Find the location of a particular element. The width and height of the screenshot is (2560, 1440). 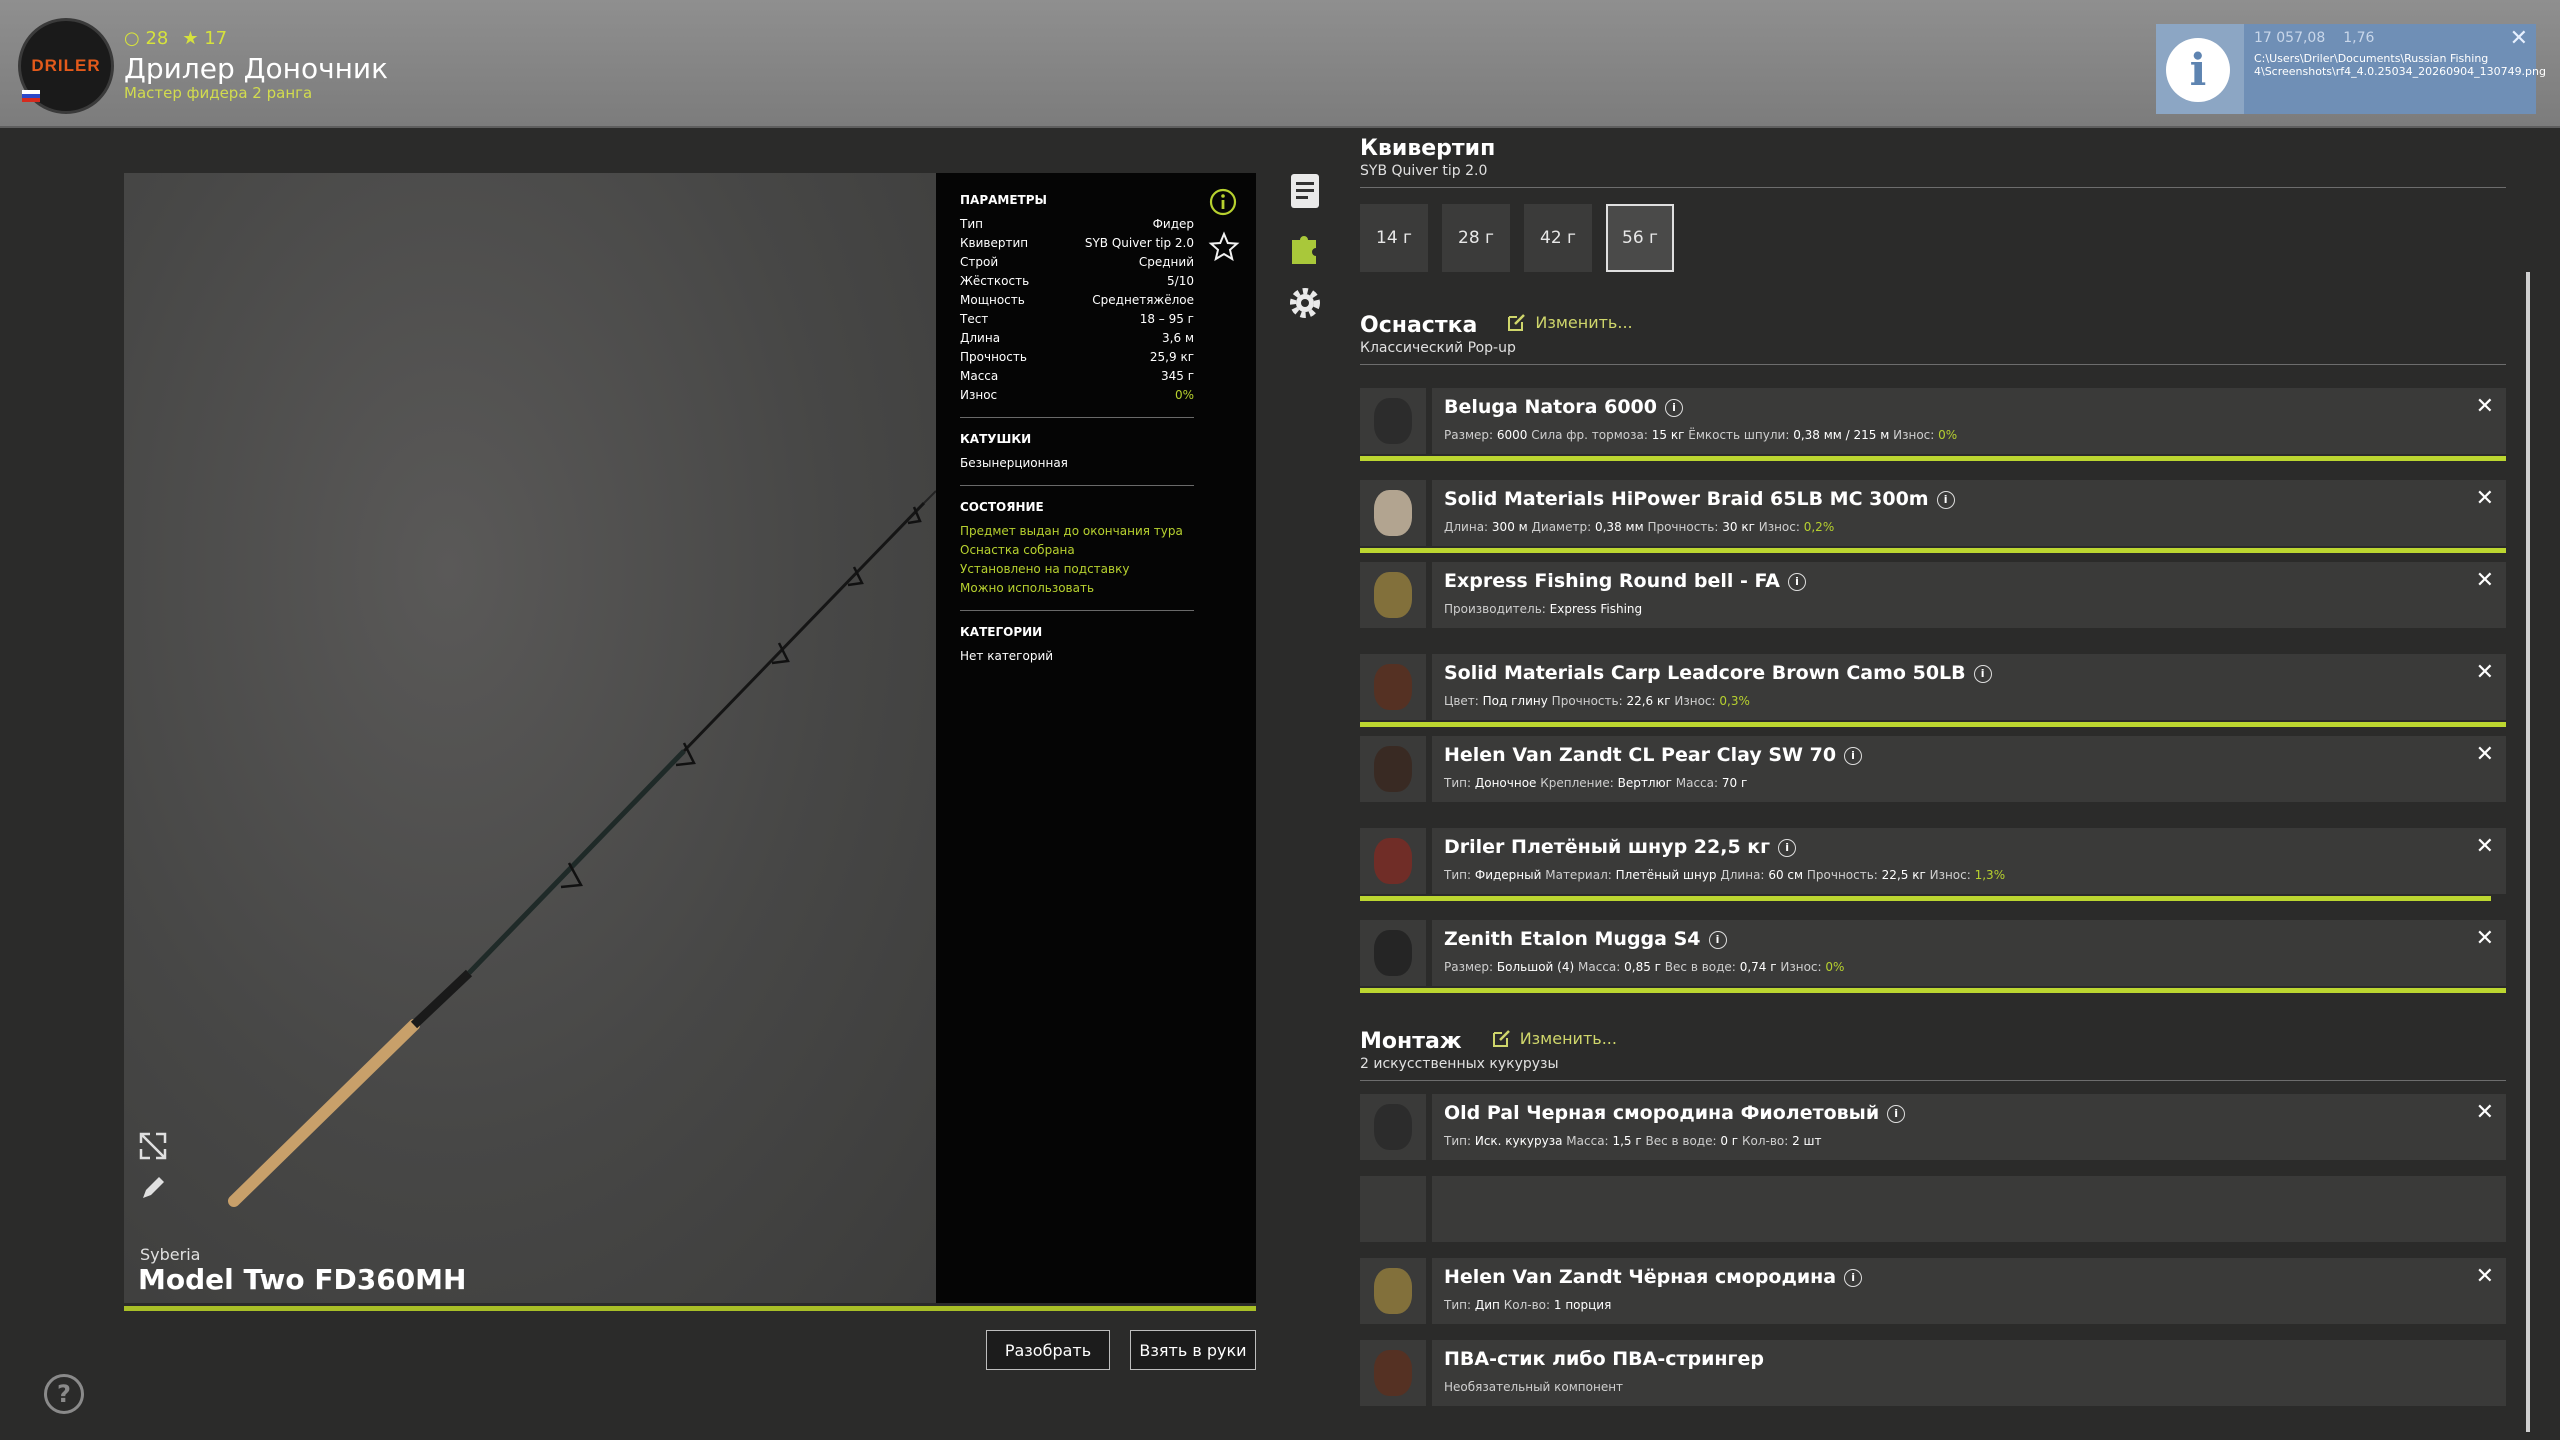

quiver-option-42: 42 г is located at coordinates (1558, 238).